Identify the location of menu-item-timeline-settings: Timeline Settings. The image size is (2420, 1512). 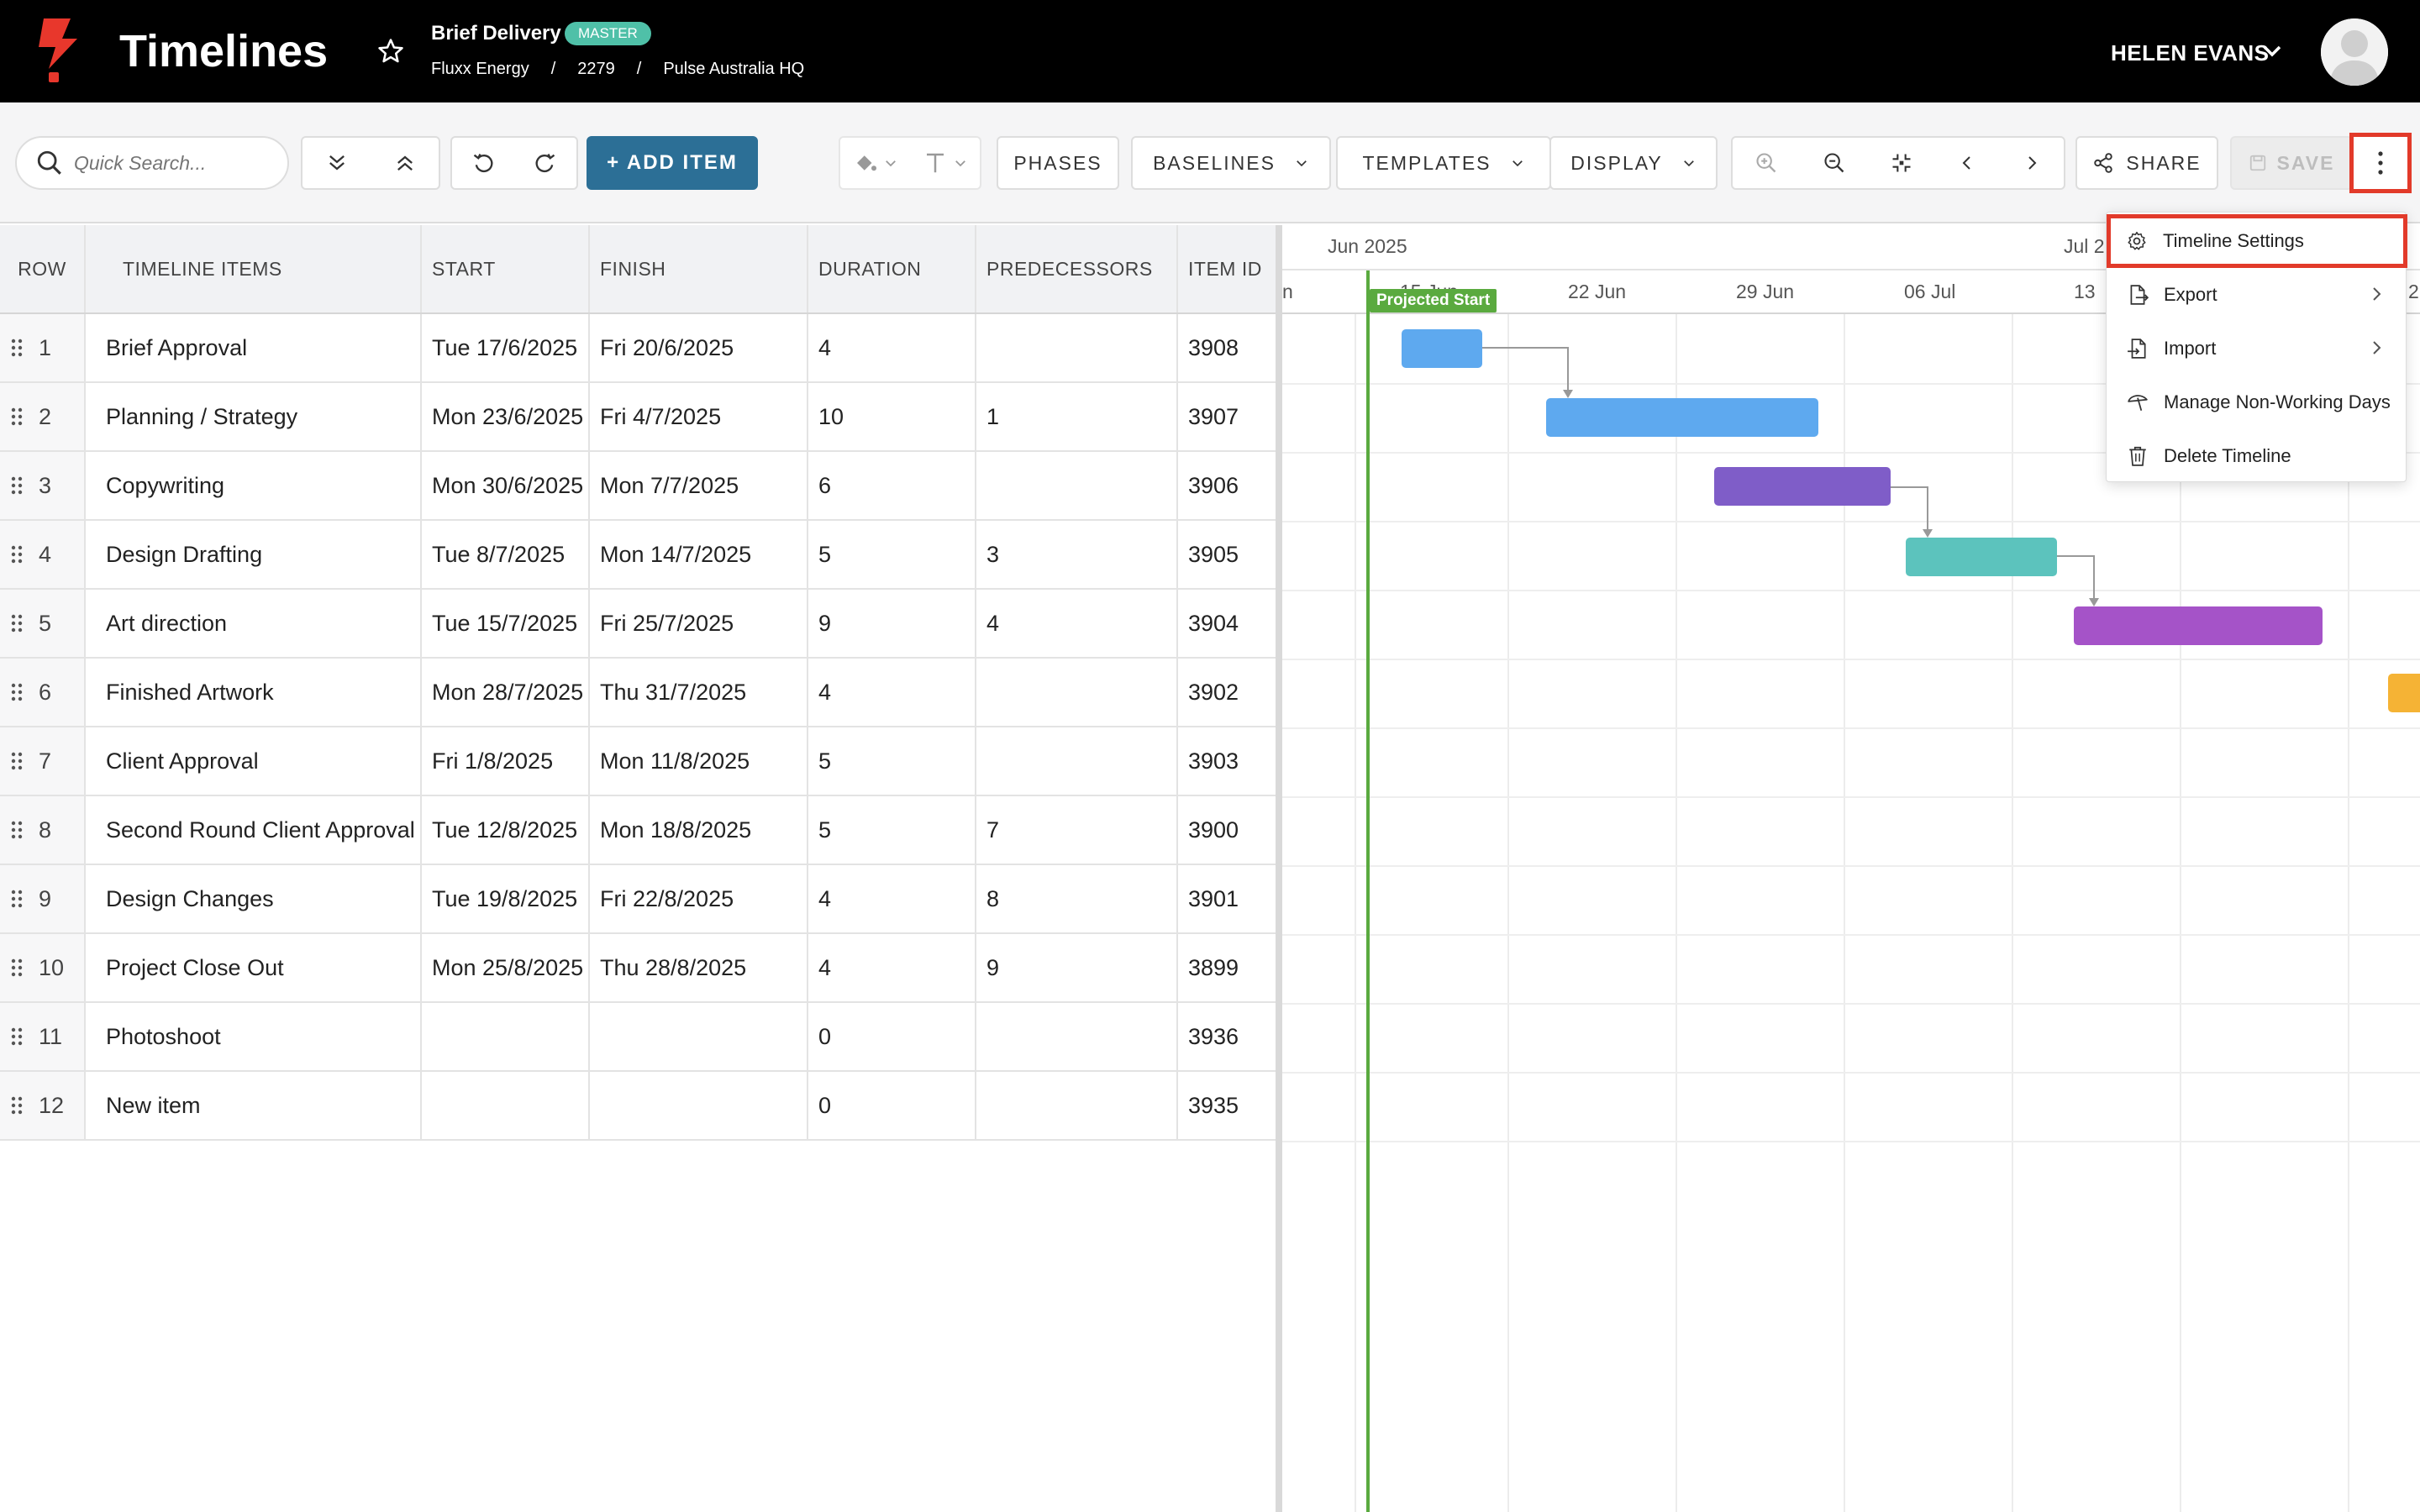
(2257, 241).